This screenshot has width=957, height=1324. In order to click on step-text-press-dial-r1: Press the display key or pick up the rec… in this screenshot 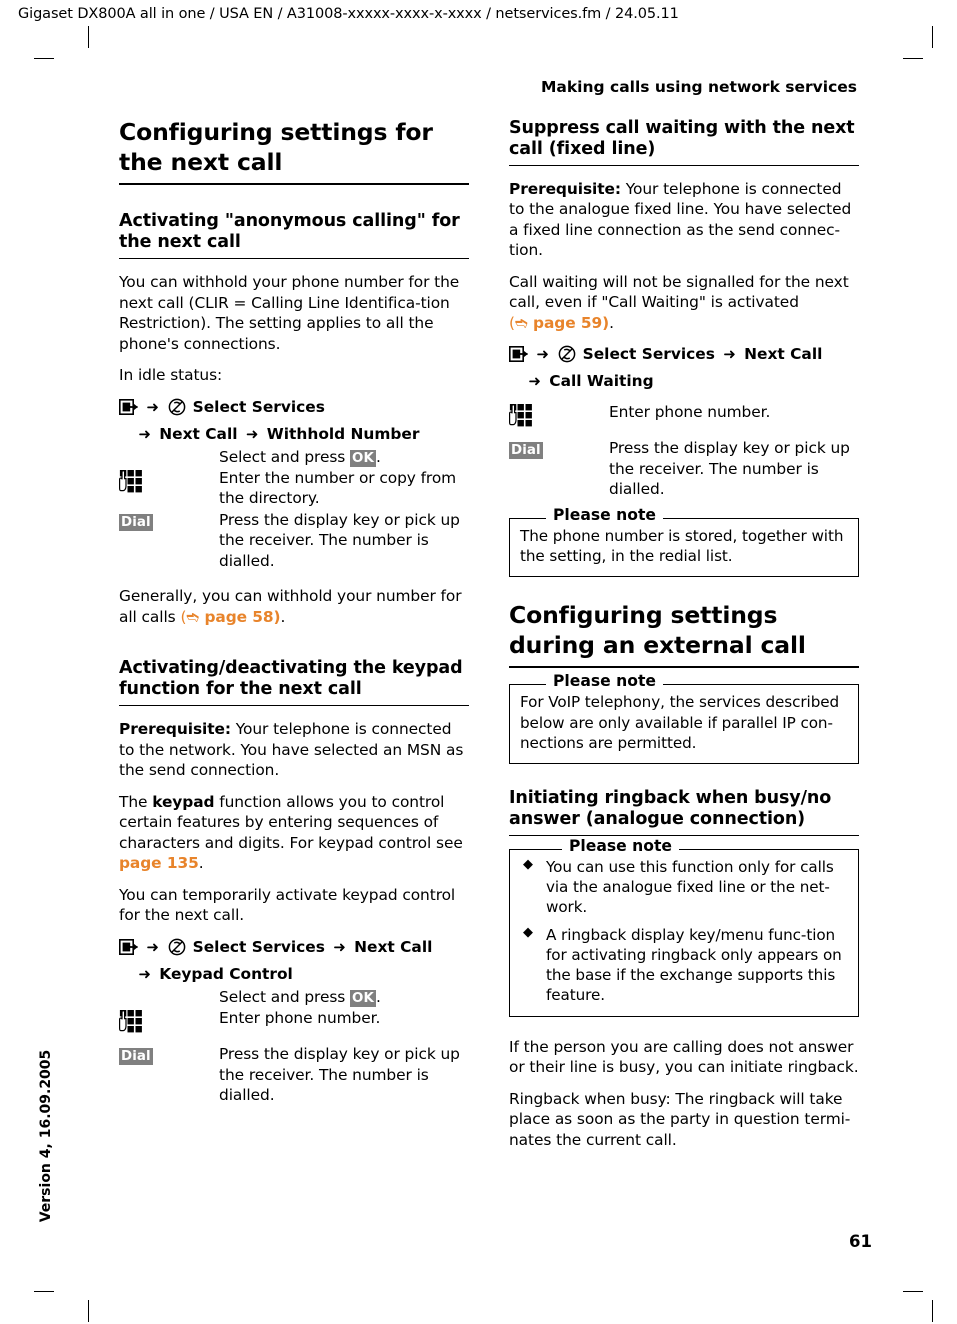, I will do `click(729, 469)`.